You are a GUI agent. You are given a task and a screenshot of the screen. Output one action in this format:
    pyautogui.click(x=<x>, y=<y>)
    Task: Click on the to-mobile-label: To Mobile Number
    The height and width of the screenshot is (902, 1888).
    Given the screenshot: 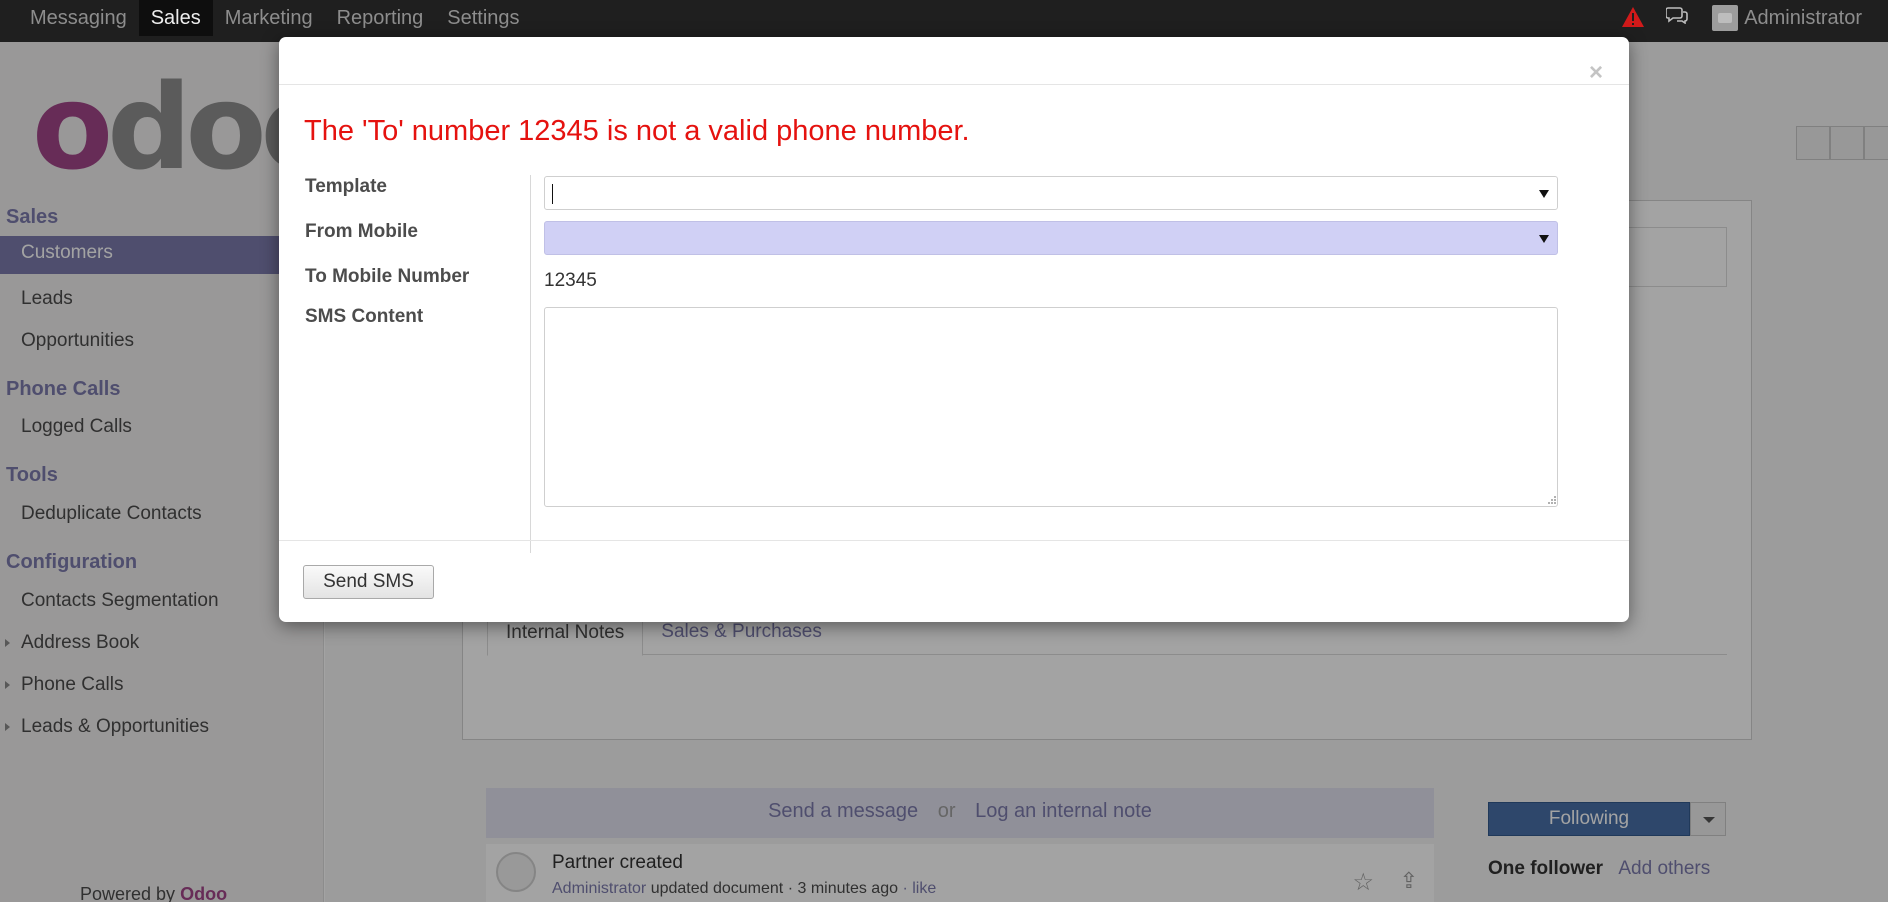 What is the action you would take?
    pyautogui.click(x=387, y=276)
    